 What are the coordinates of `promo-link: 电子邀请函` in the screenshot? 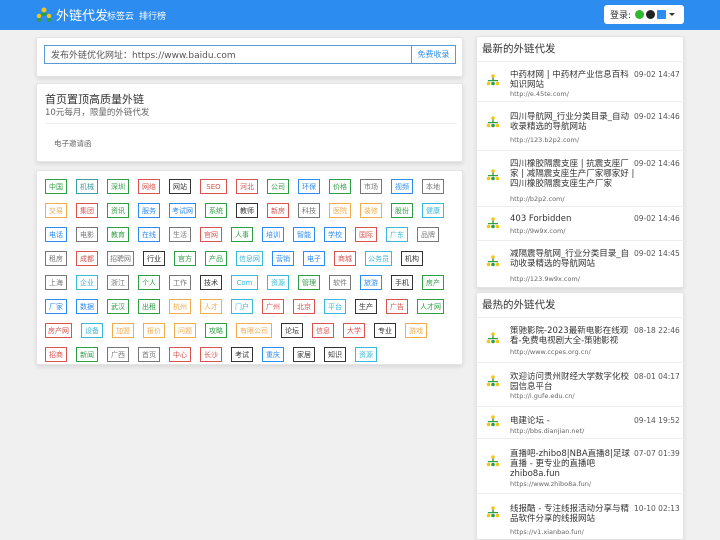 It's located at (73, 143).